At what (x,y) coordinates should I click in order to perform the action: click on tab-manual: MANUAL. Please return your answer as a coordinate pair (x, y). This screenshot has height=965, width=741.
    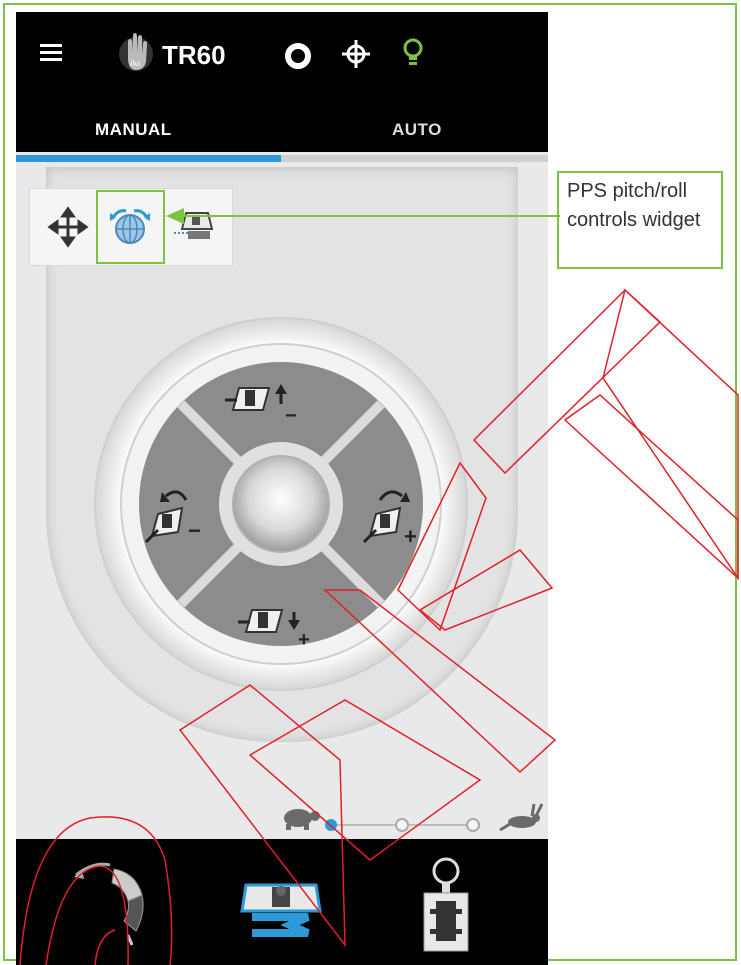
    Looking at the image, I should click on (133, 130).